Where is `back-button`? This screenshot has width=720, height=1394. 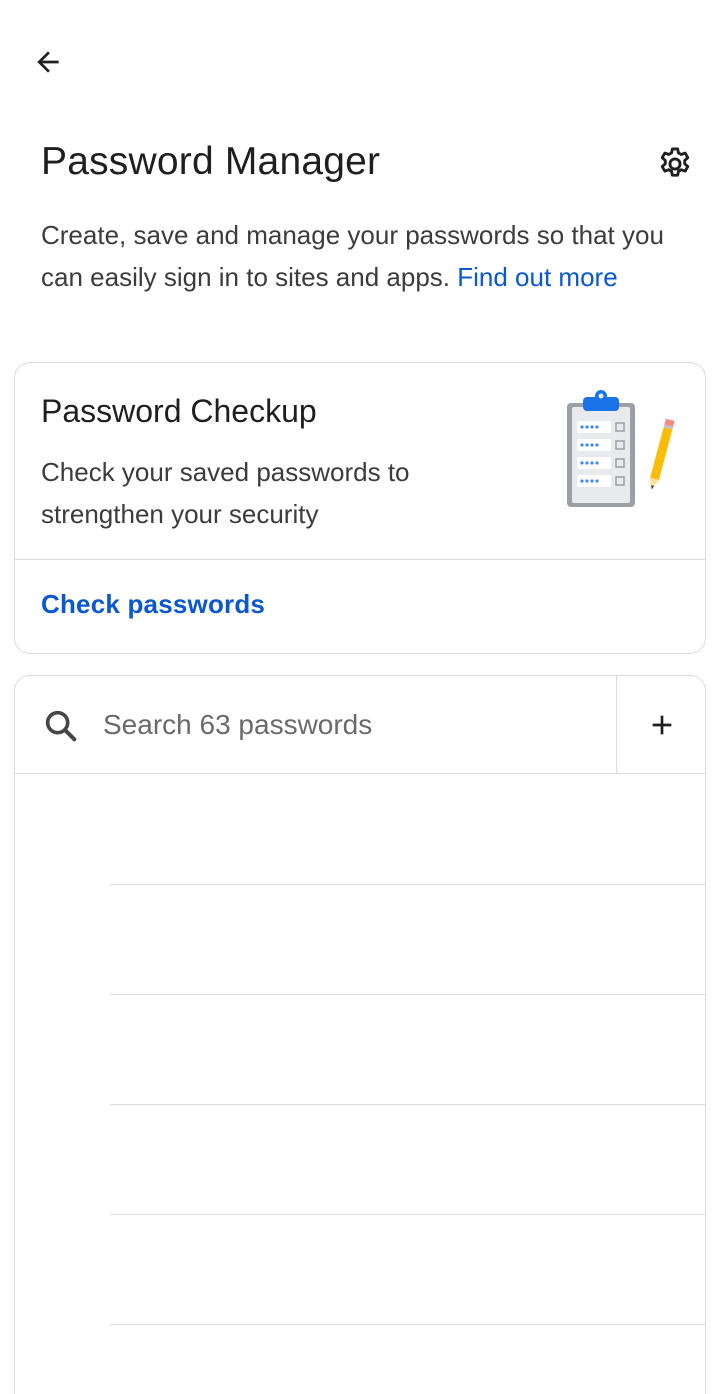
back-button is located at coordinates (48, 62).